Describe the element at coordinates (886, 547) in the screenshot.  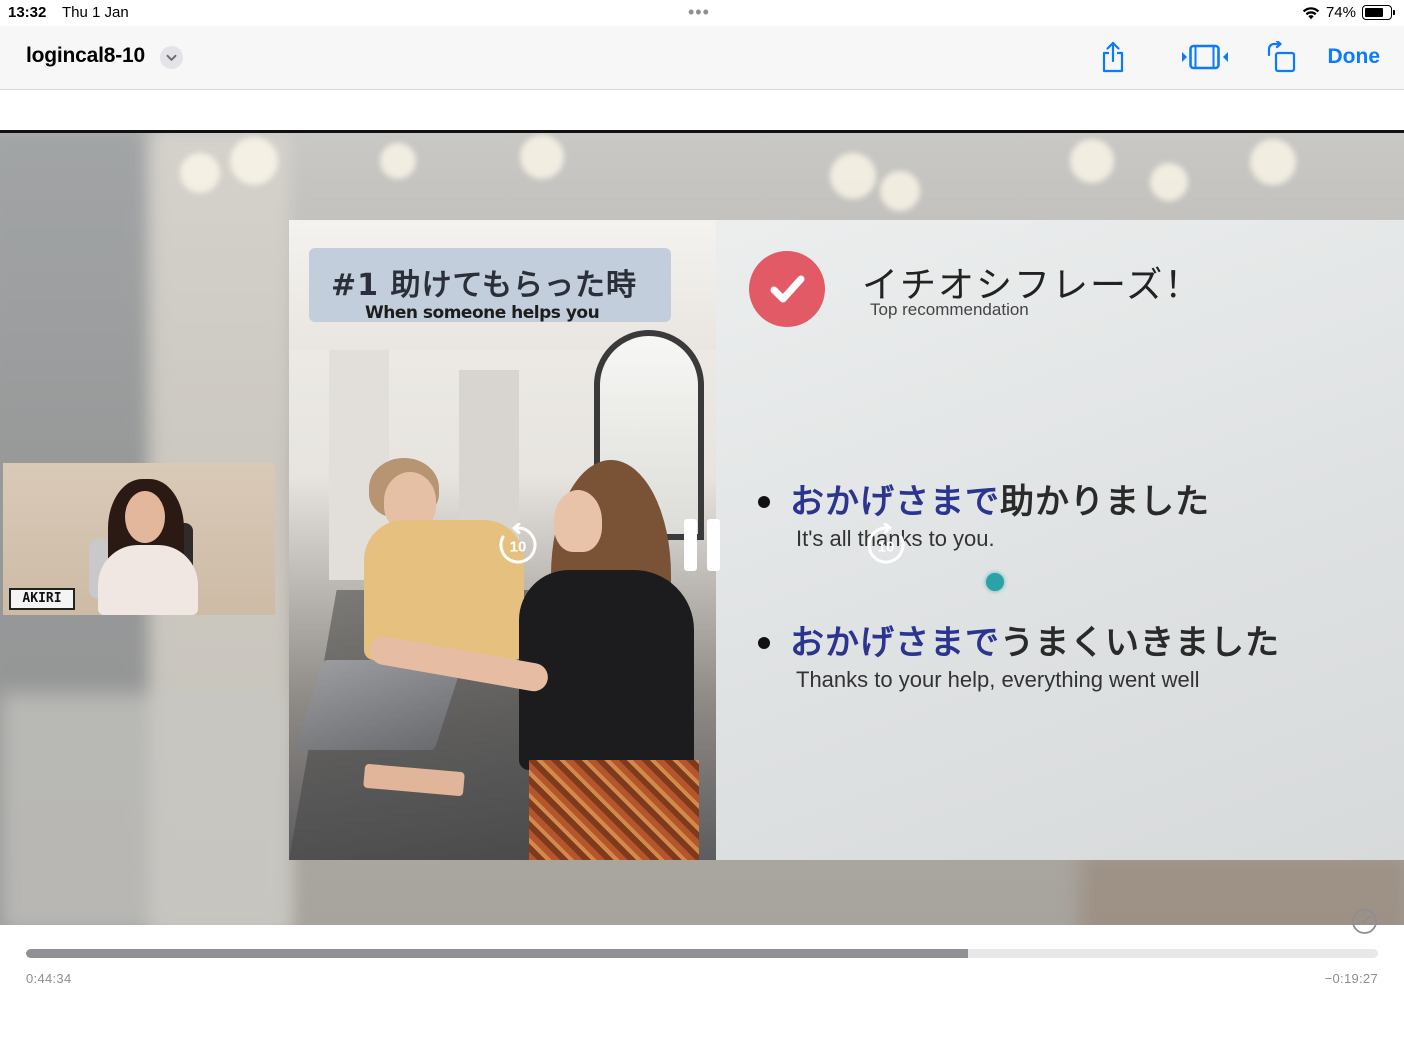
I see `skip-forward-label: 10` at that location.